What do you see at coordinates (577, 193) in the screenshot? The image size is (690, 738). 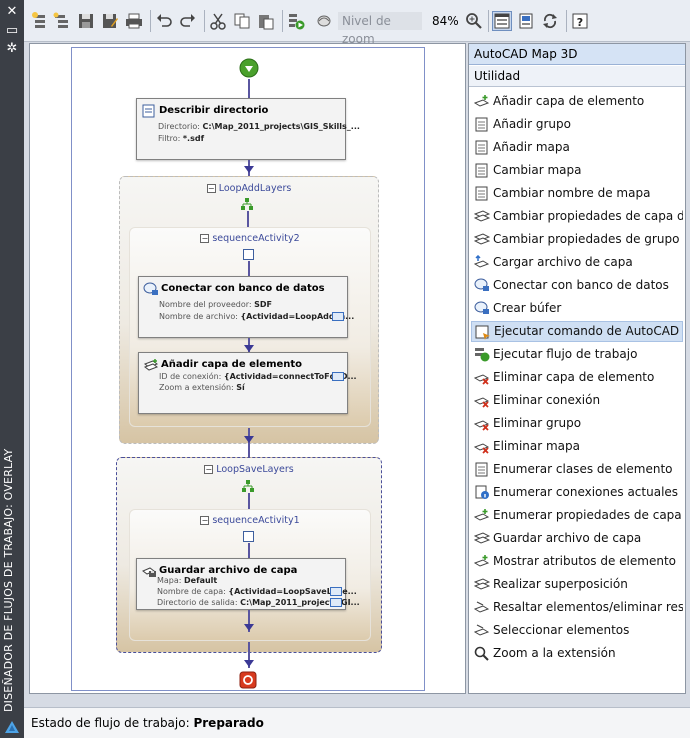 I see `toolbox-item: Cambiar nombre de mapa` at bounding box center [577, 193].